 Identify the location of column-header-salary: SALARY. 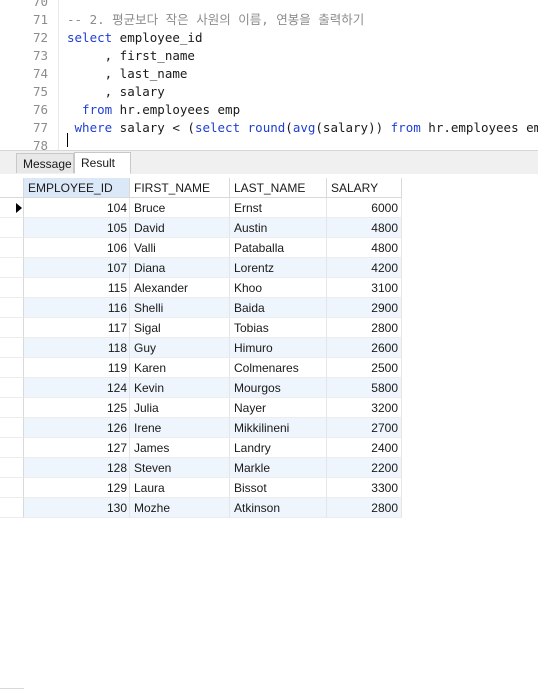
(364, 188).